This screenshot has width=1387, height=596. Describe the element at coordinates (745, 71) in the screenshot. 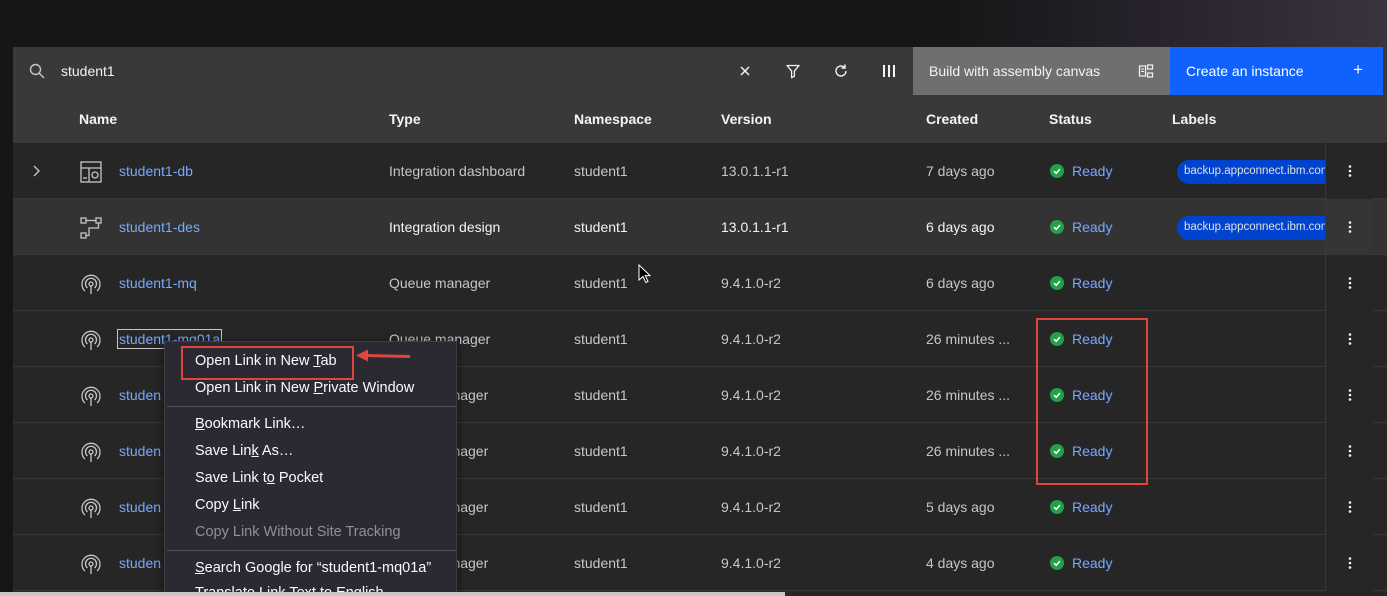

I see `clear-search-icon` at that location.